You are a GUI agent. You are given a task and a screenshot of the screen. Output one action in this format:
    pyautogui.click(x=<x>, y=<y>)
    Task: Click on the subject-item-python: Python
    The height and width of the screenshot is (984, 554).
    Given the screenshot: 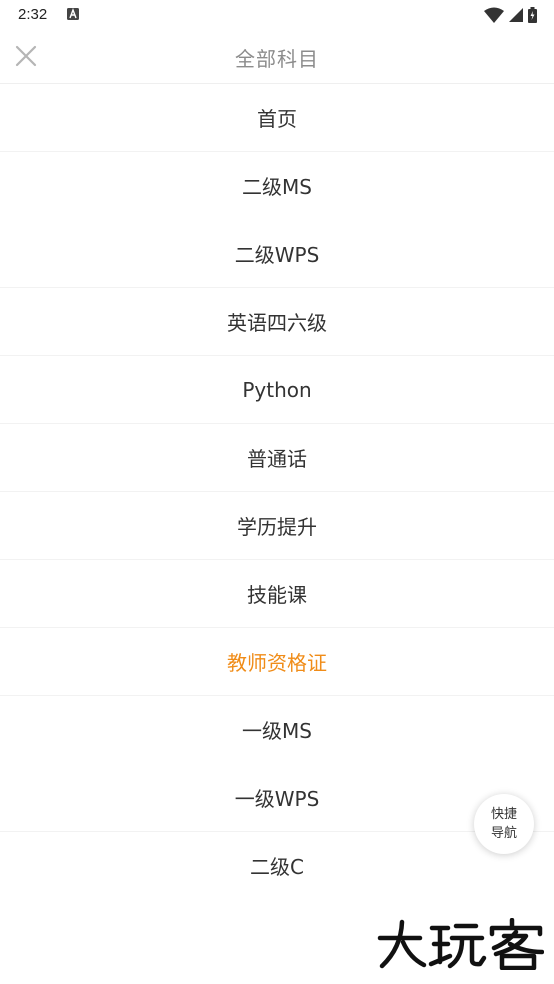 What is the action you would take?
    pyautogui.click(x=277, y=390)
    